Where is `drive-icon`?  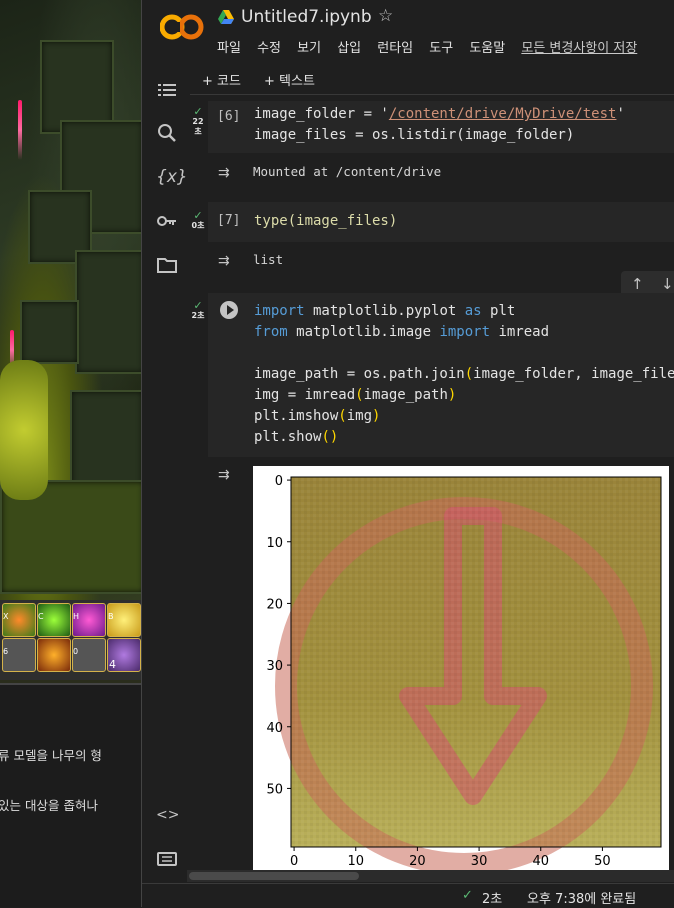
drive-icon is located at coordinates (226, 17).